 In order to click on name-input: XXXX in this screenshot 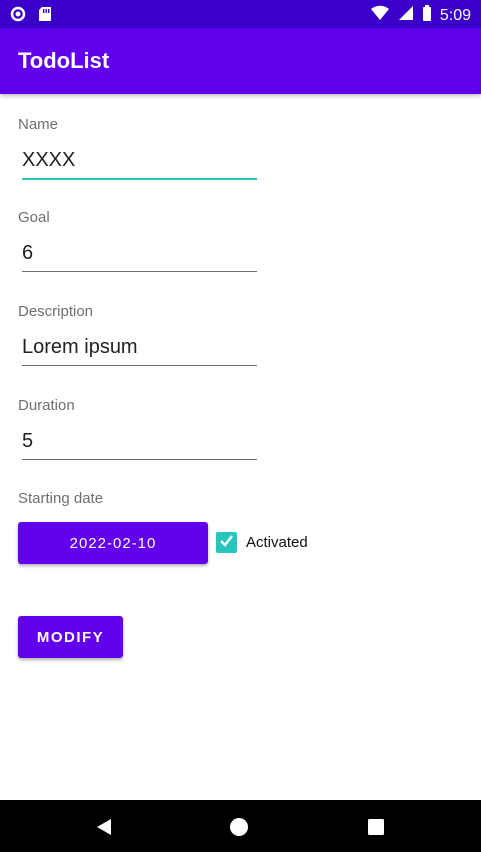, I will do `click(139, 161)`.